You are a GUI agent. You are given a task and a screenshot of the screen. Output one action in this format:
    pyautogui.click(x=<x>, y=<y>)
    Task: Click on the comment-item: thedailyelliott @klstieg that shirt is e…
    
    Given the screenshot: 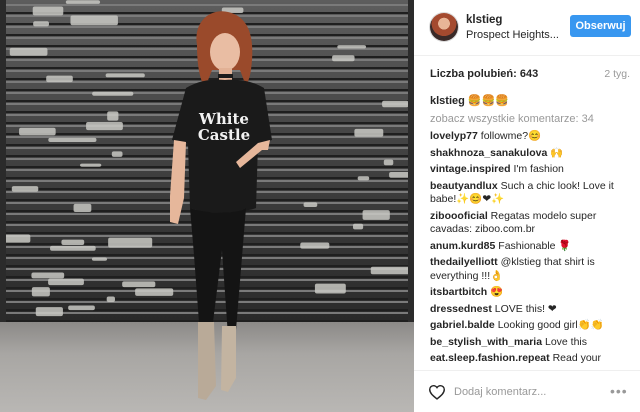 What is the action you would take?
    pyautogui.click(x=530, y=269)
    